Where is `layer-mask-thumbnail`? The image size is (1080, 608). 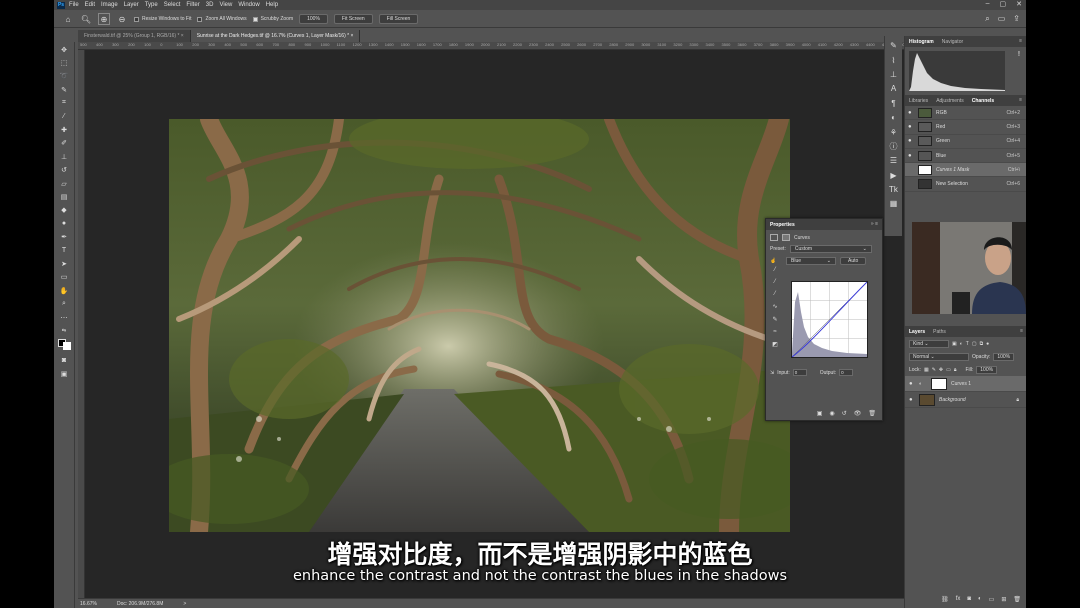 layer-mask-thumbnail is located at coordinates (939, 383).